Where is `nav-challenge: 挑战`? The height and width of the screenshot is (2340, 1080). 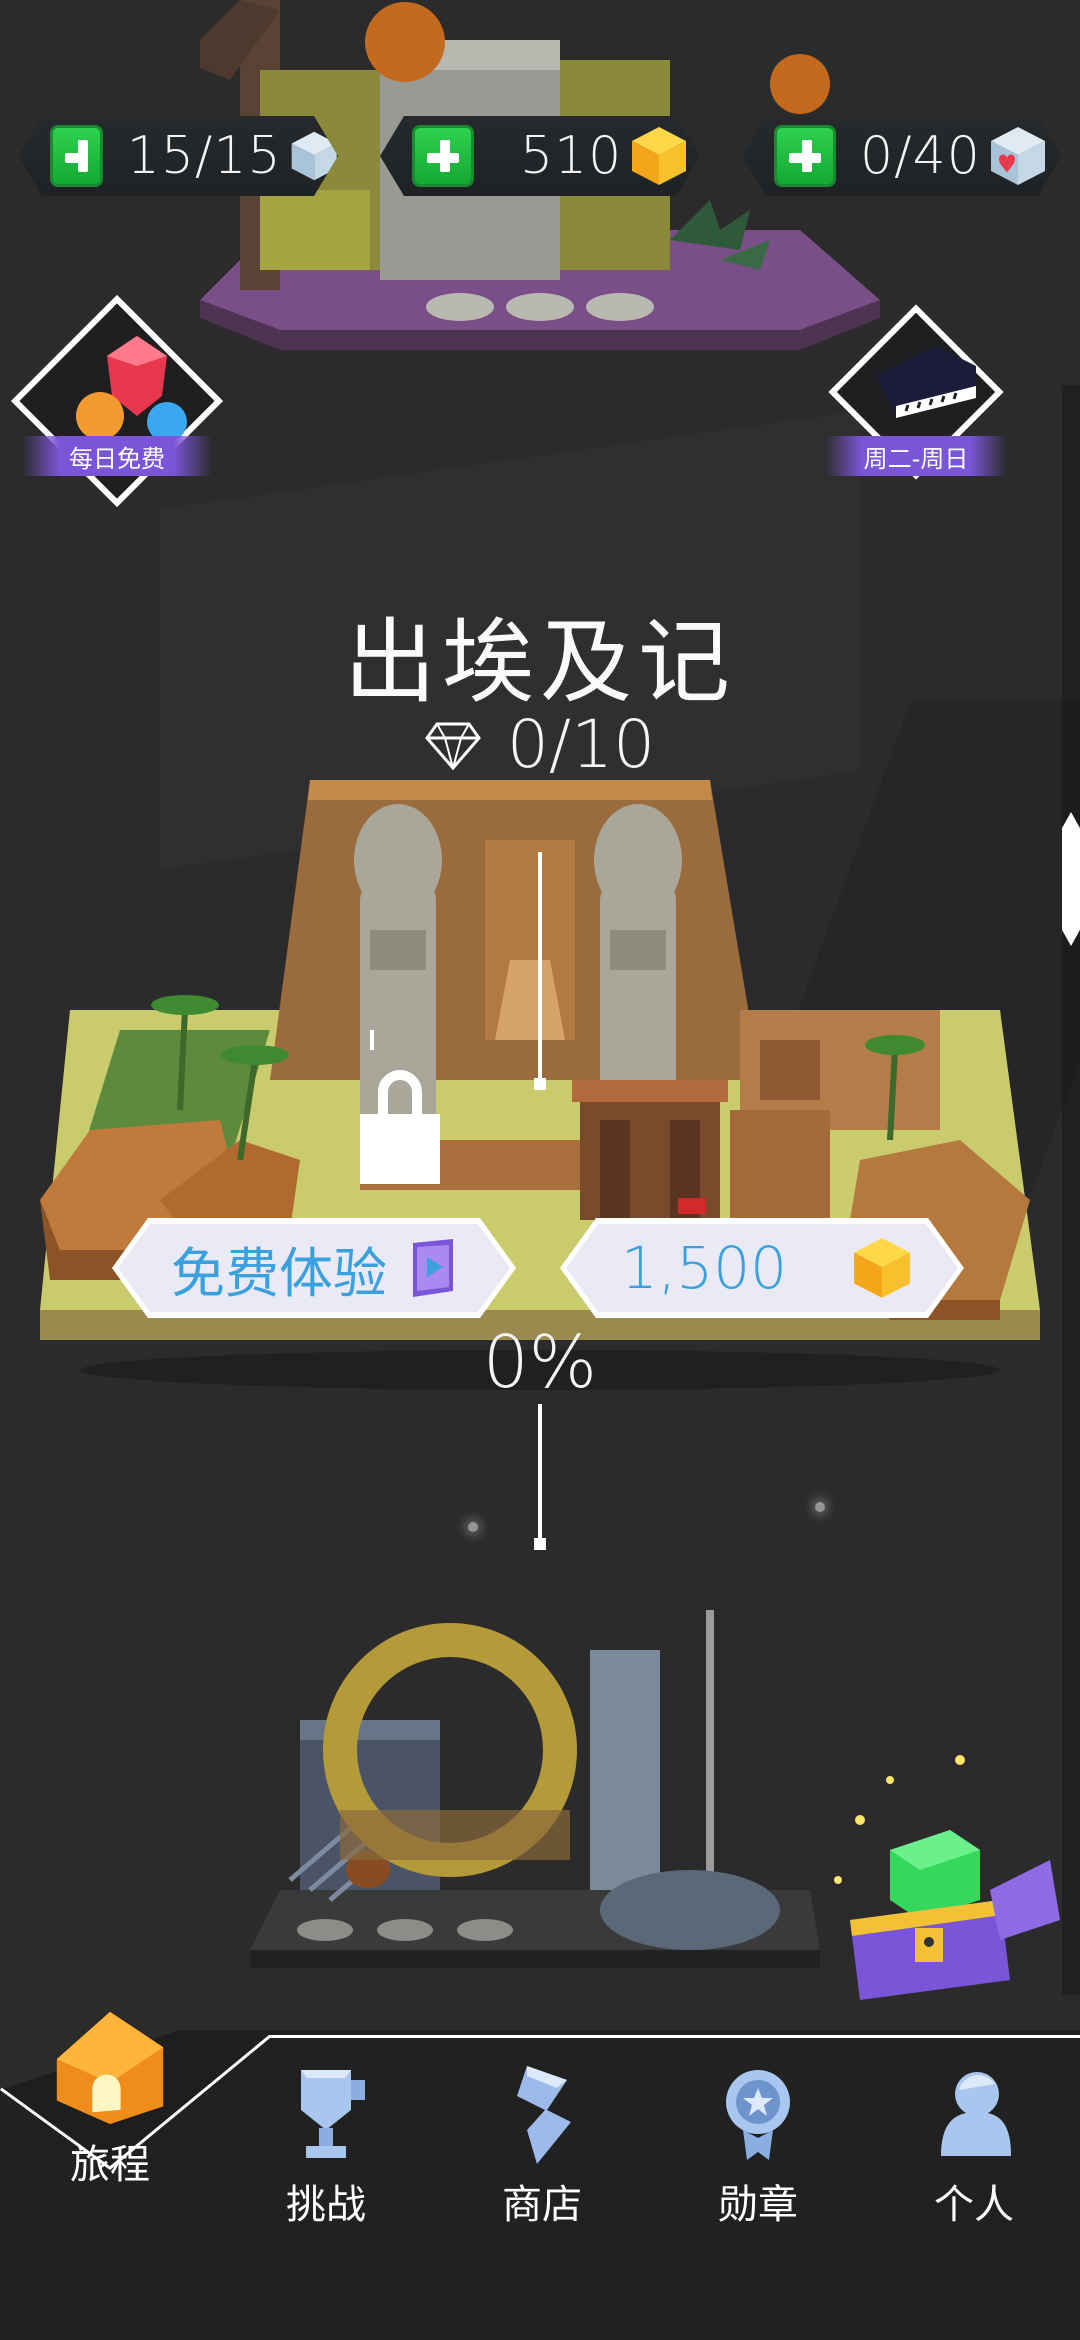
nav-challenge: 挑战 is located at coordinates (326, 2145).